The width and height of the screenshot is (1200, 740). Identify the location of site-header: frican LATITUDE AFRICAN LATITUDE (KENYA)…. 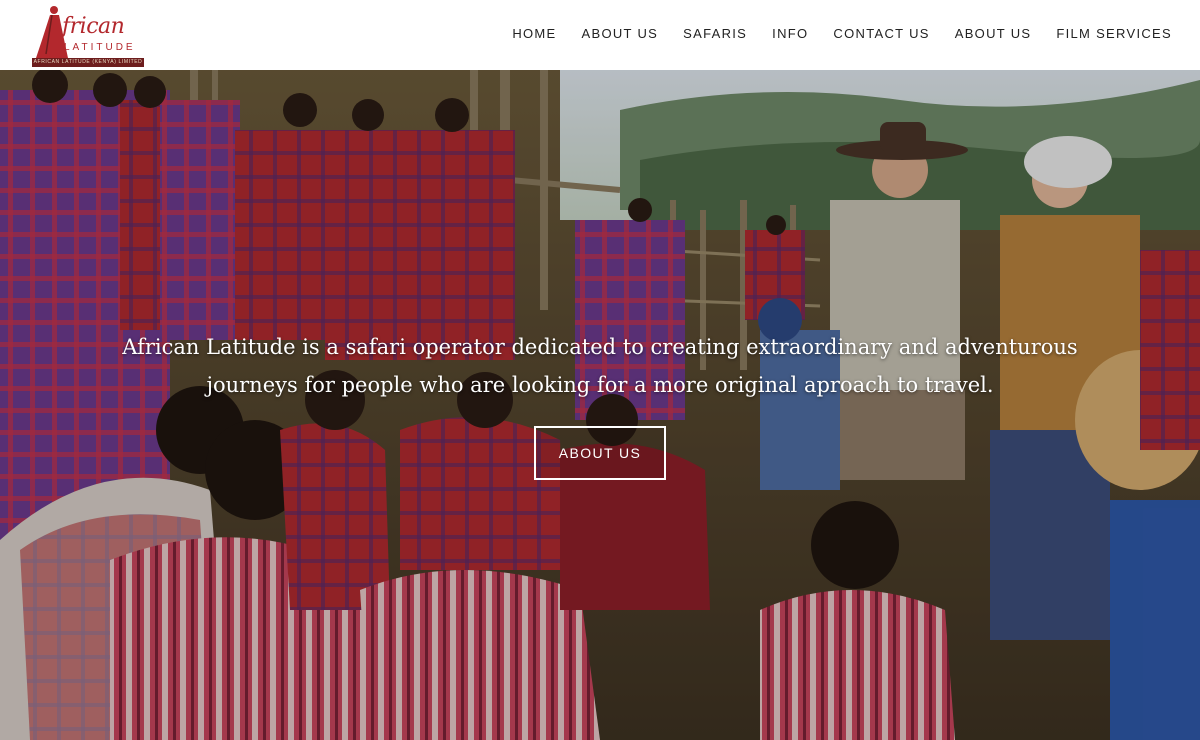
(600, 35).